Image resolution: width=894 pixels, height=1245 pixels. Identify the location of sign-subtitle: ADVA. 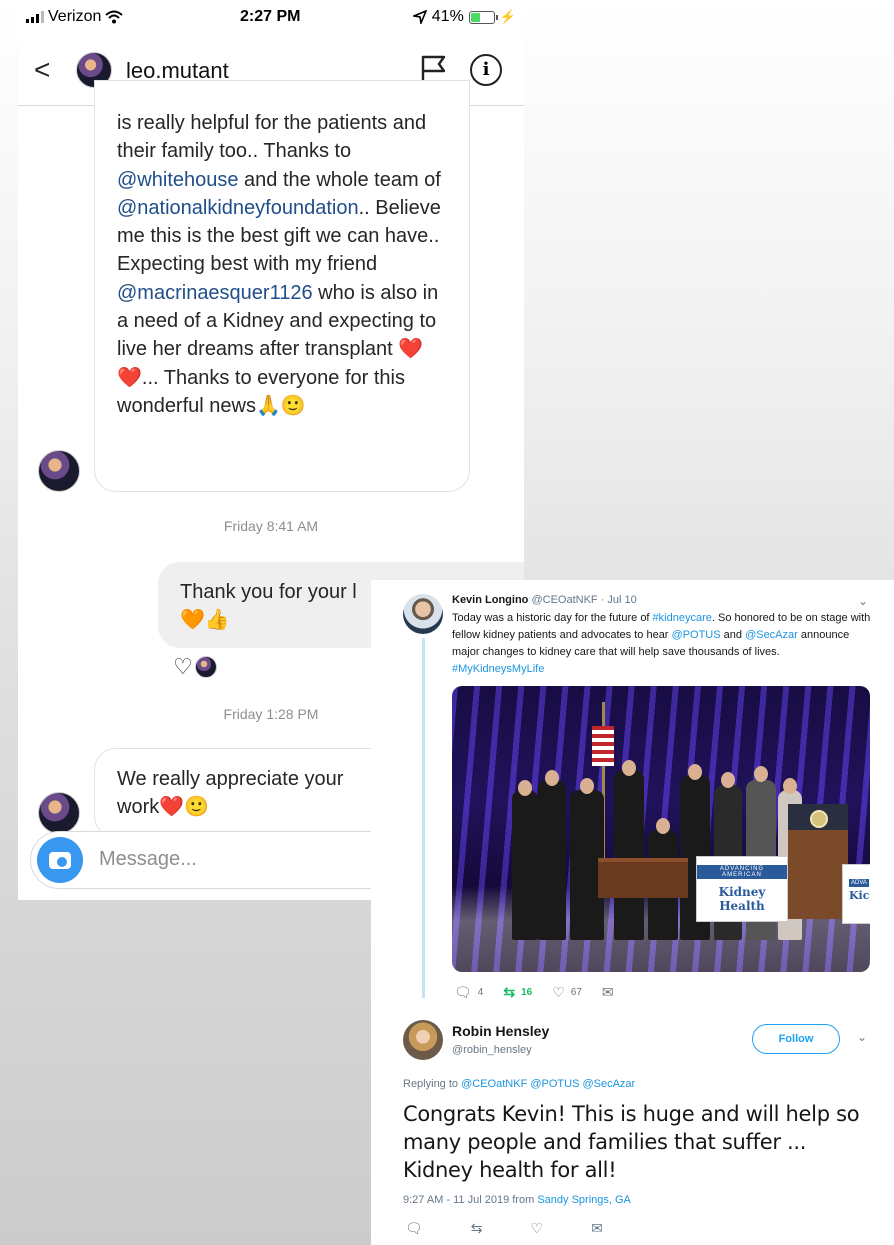
(859, 883).